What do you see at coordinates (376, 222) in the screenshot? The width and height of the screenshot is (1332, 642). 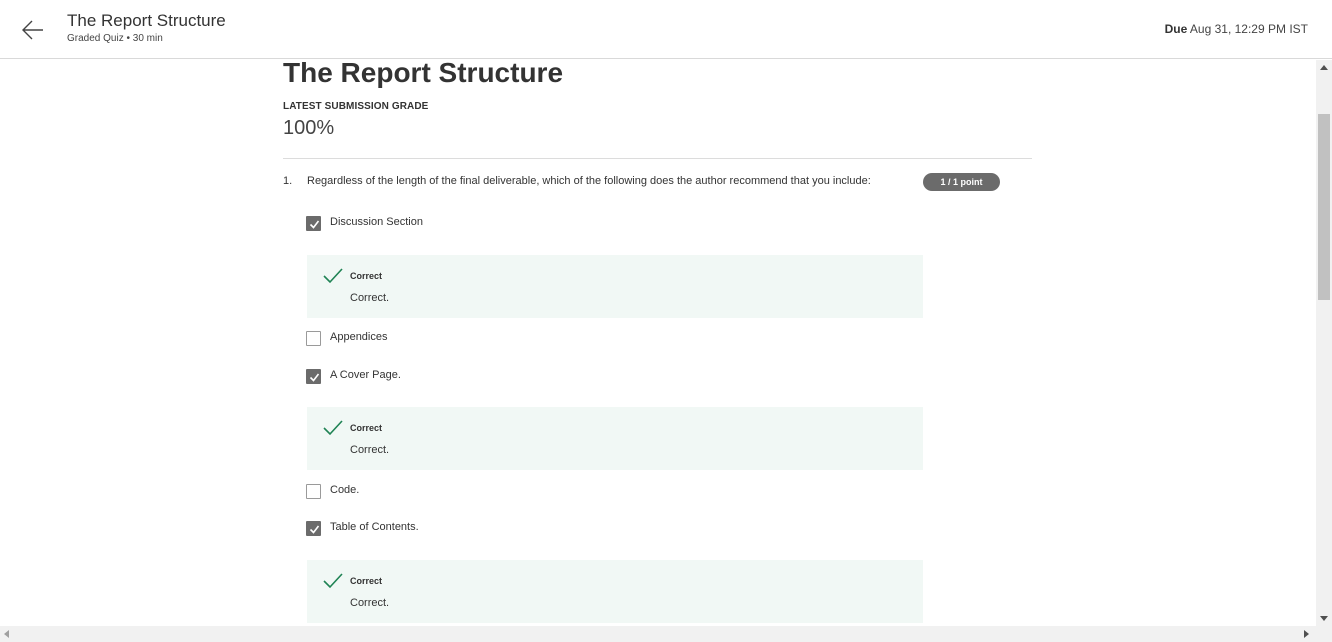 I see `option-label: Discussion Section` at bounding box center [376, 222].